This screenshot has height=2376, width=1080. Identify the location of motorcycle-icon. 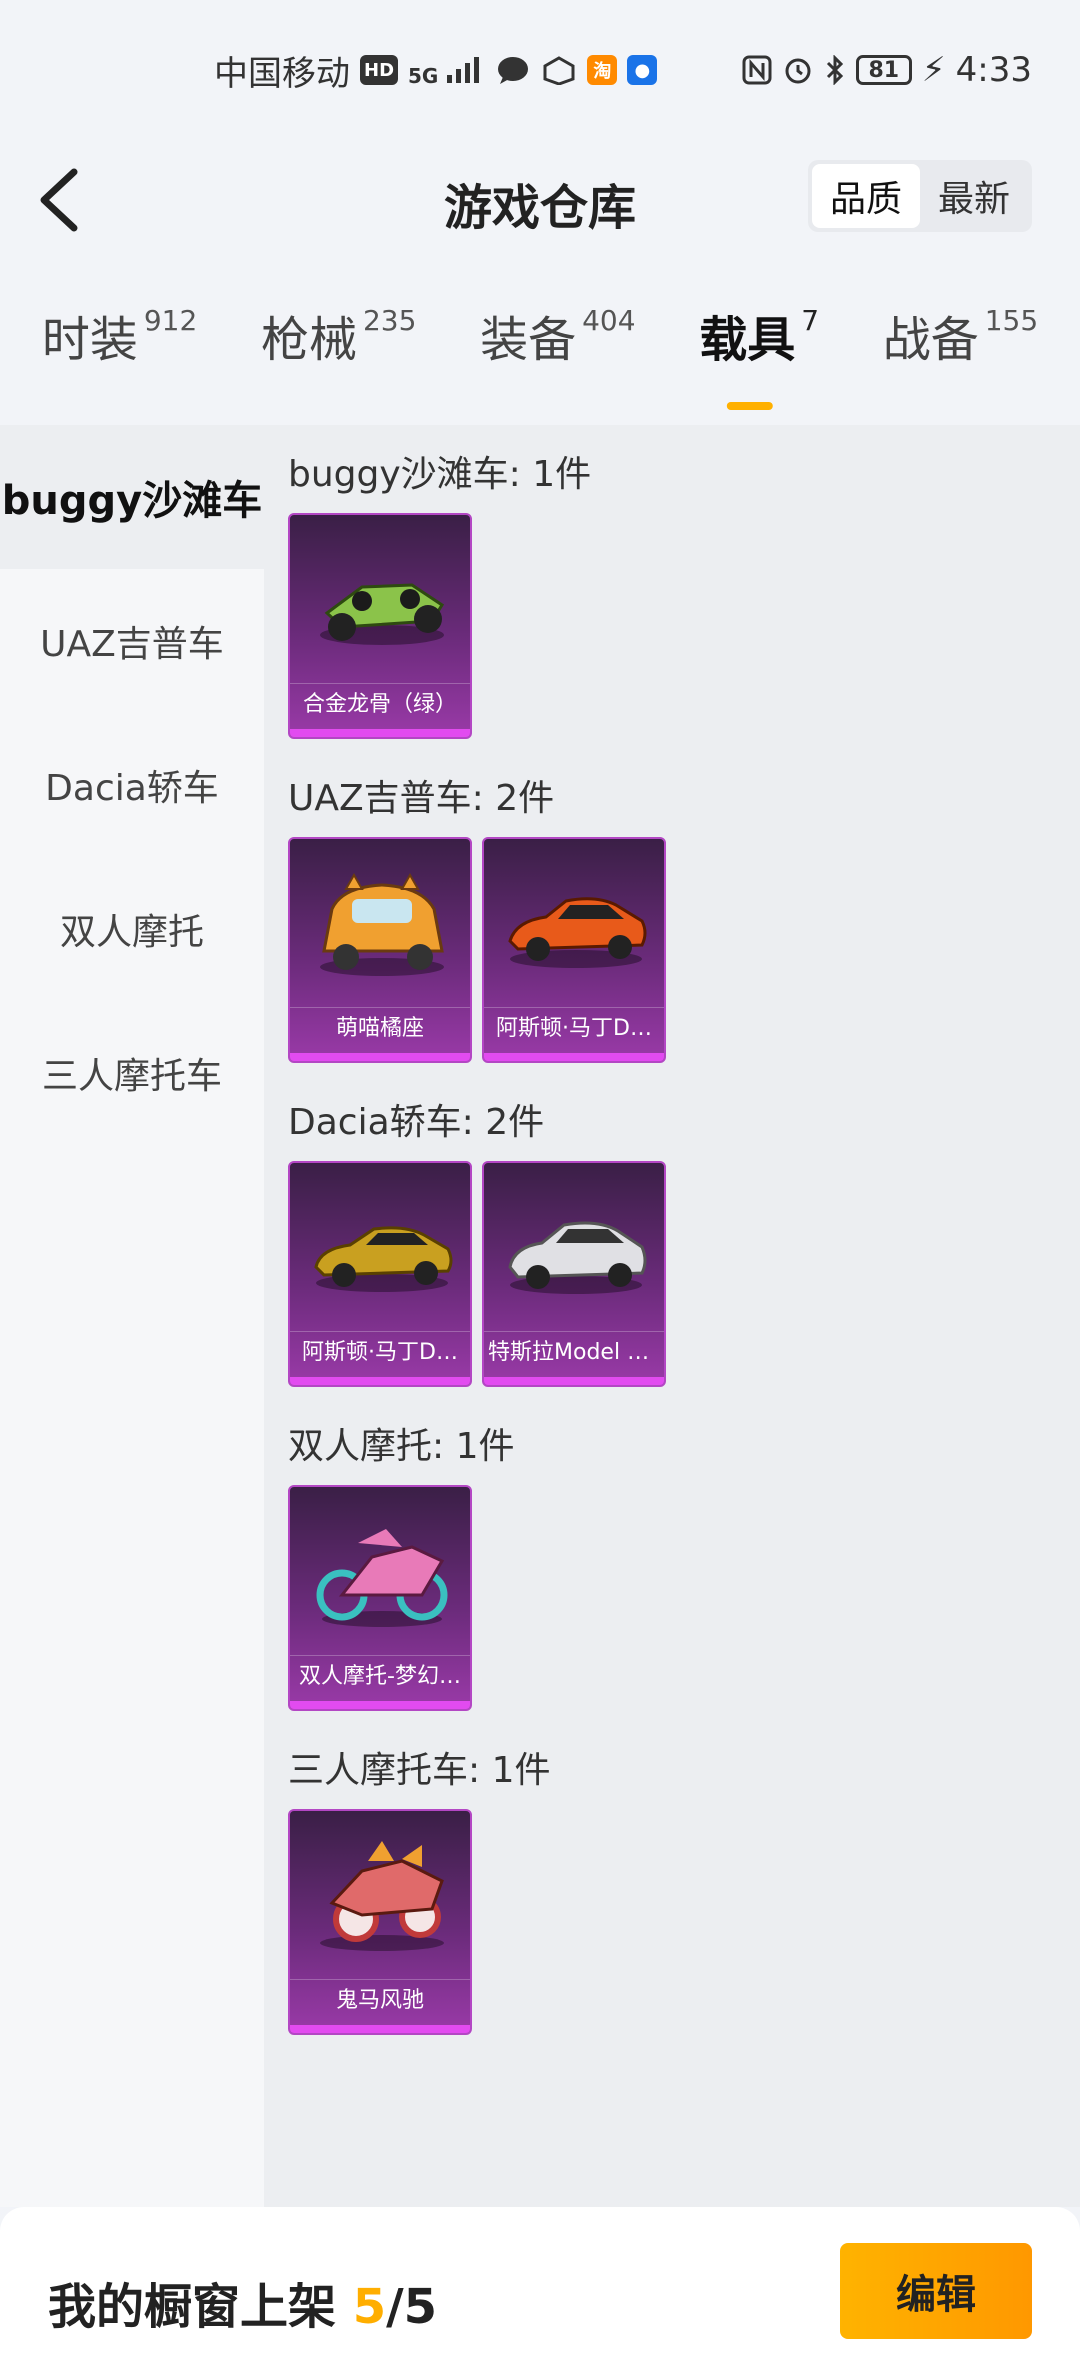
(382, 1578).